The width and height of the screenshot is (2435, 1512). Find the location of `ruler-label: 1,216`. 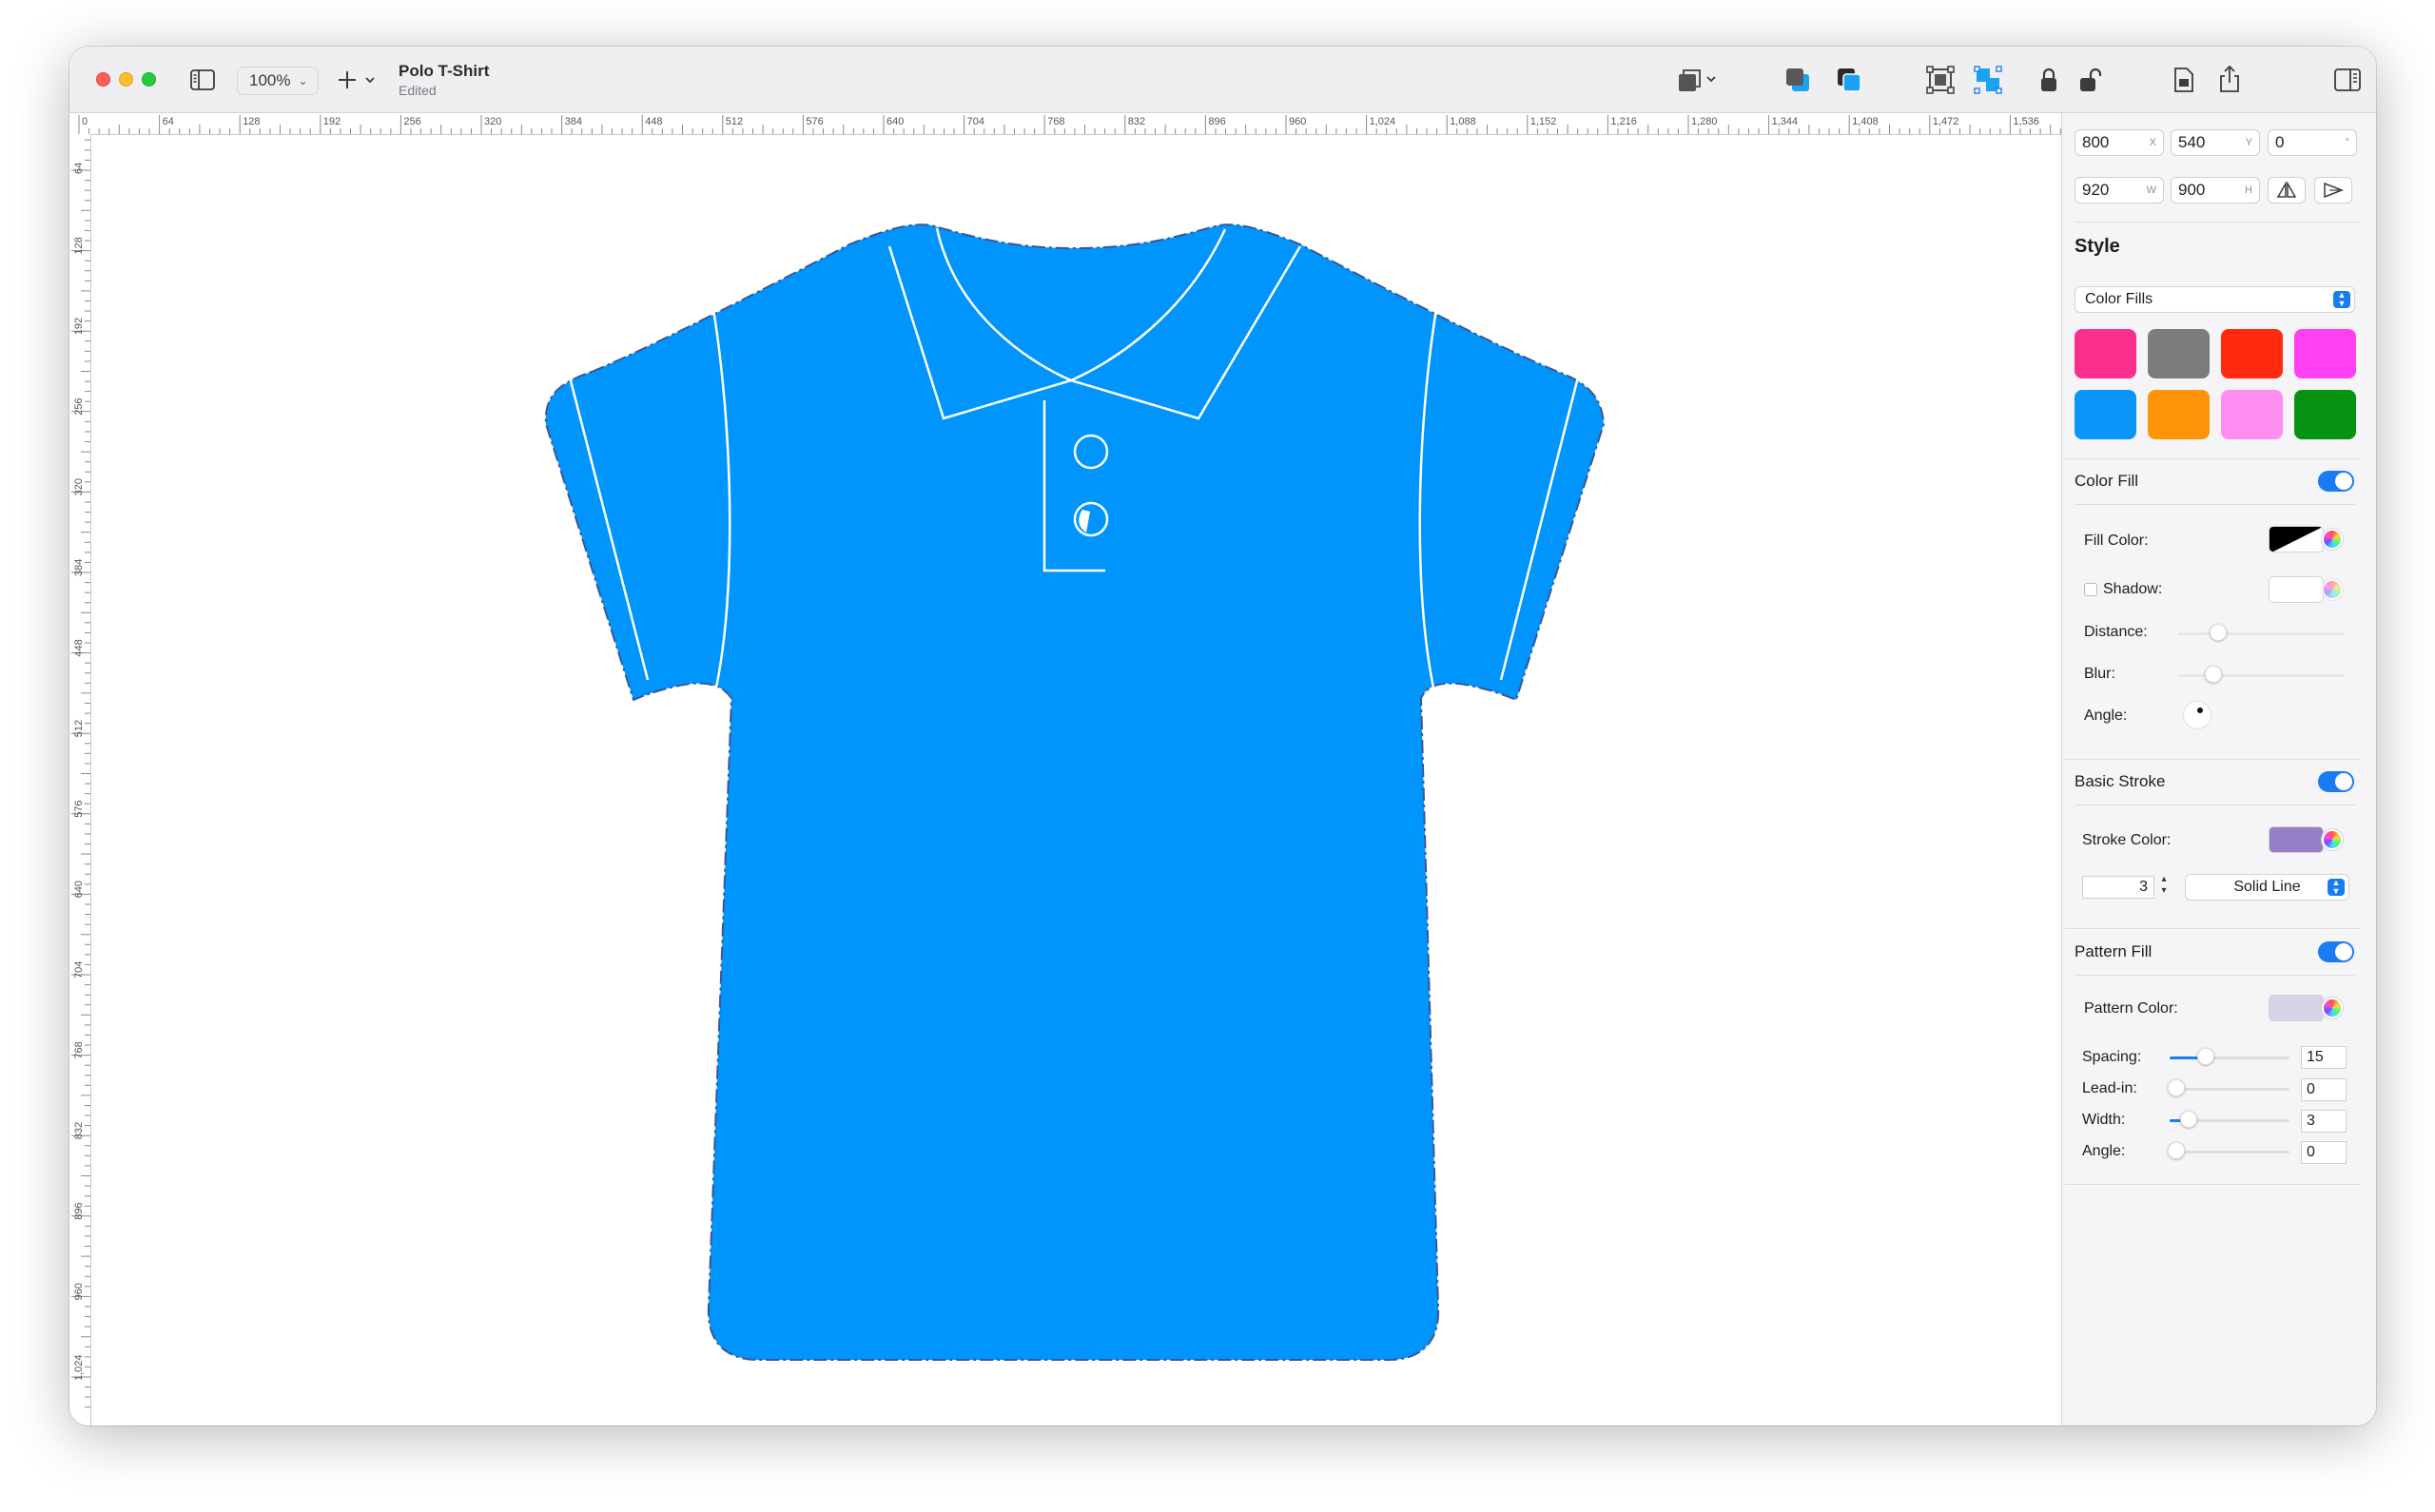

ruler-label: 1,216 is located at coordinates (1623, 122).